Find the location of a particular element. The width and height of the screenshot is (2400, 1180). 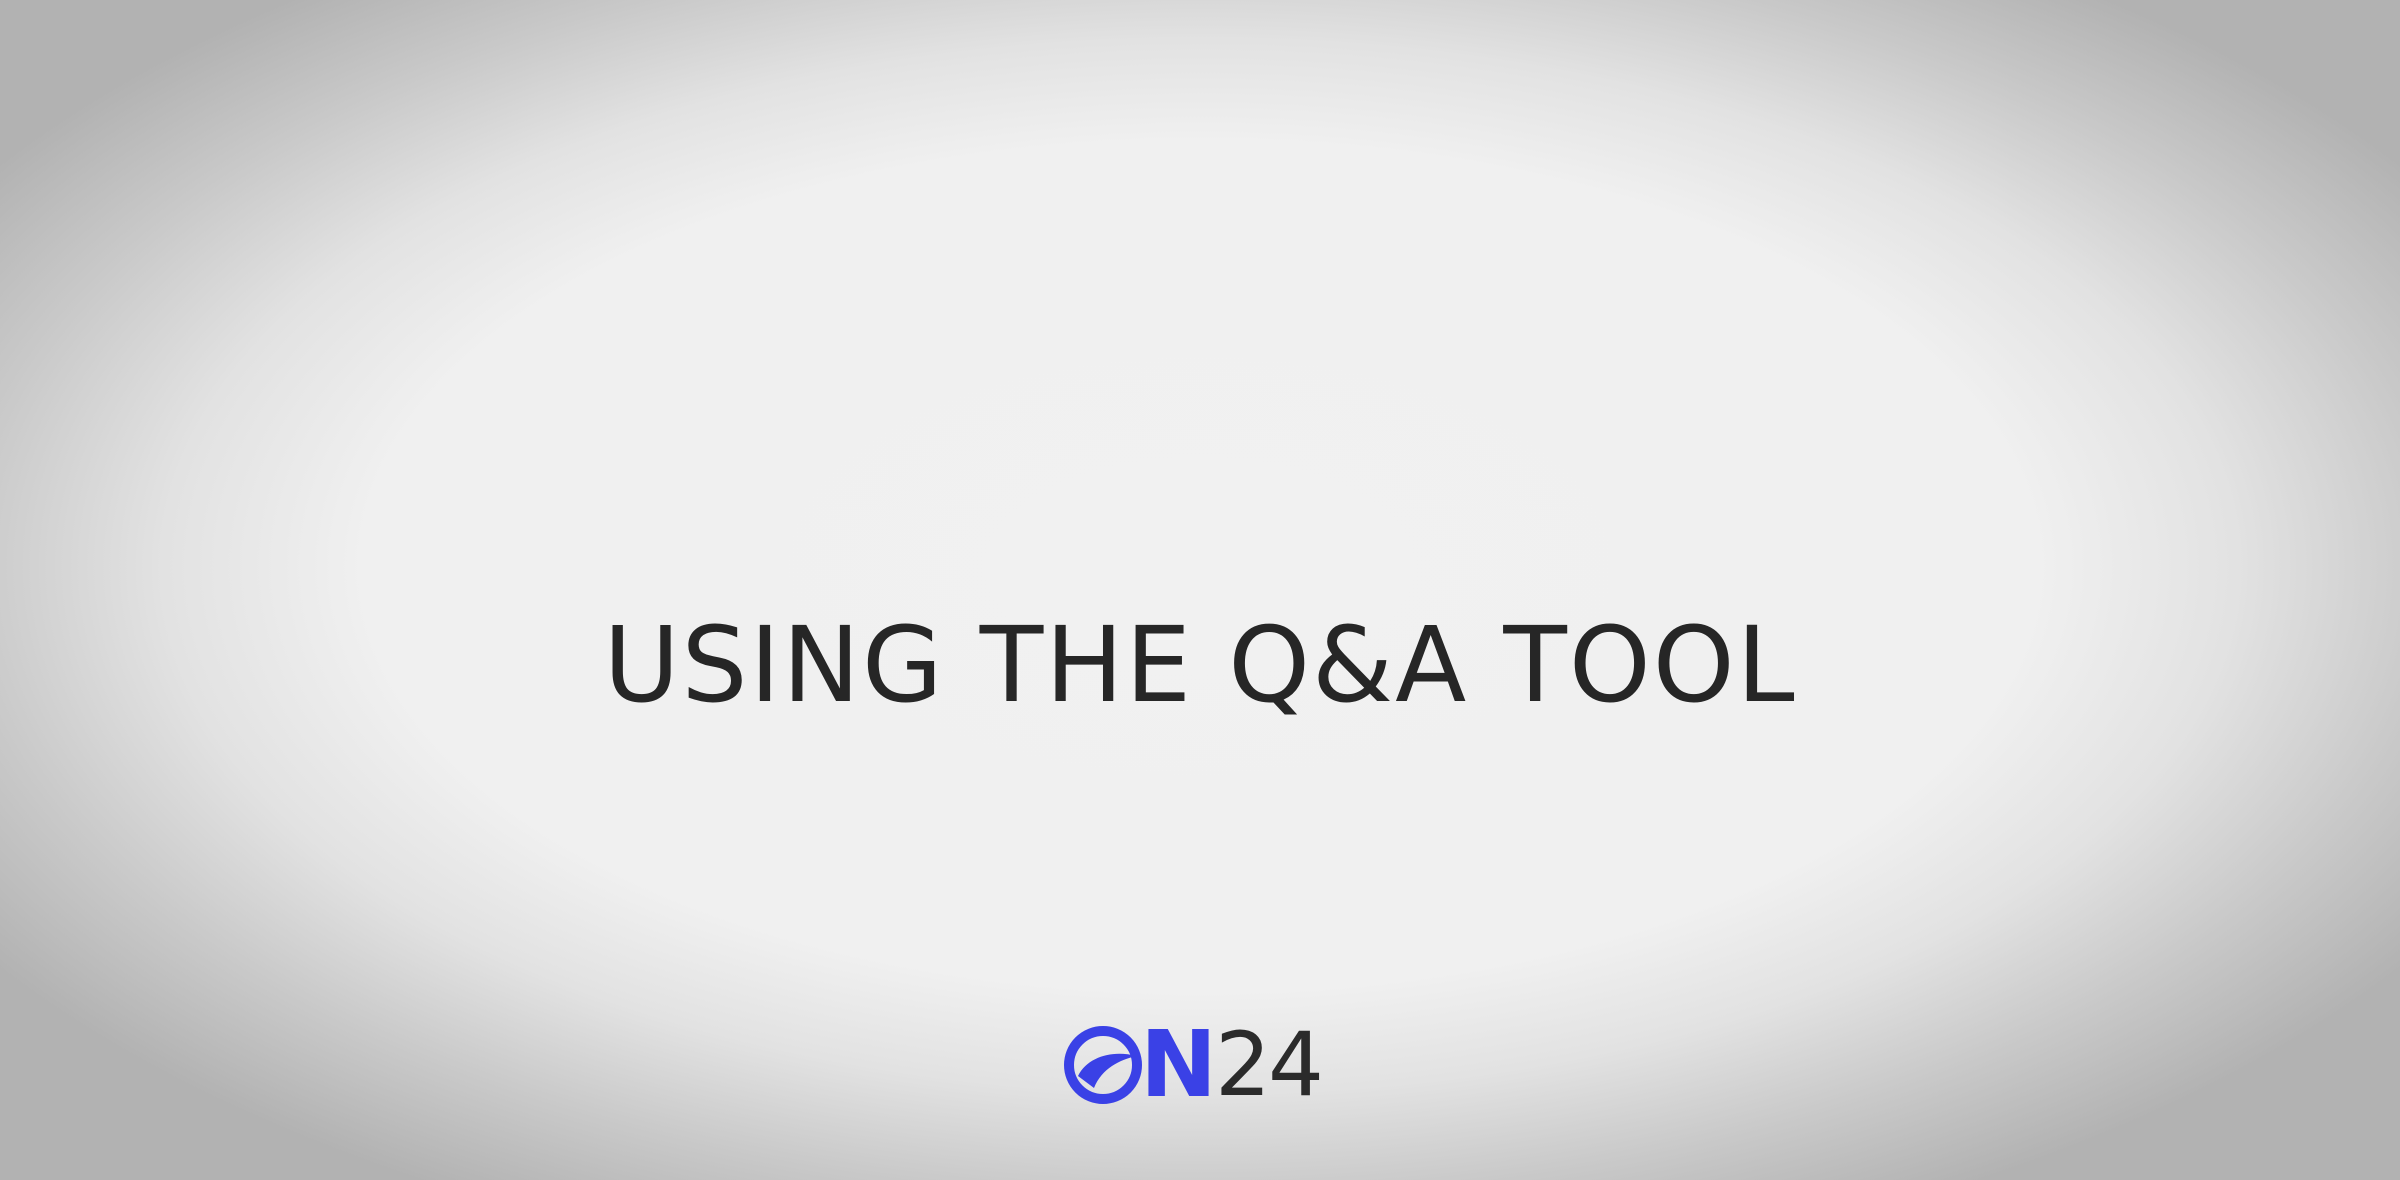

logo-text-24: 24 is located at coordinates (1269, 1064).